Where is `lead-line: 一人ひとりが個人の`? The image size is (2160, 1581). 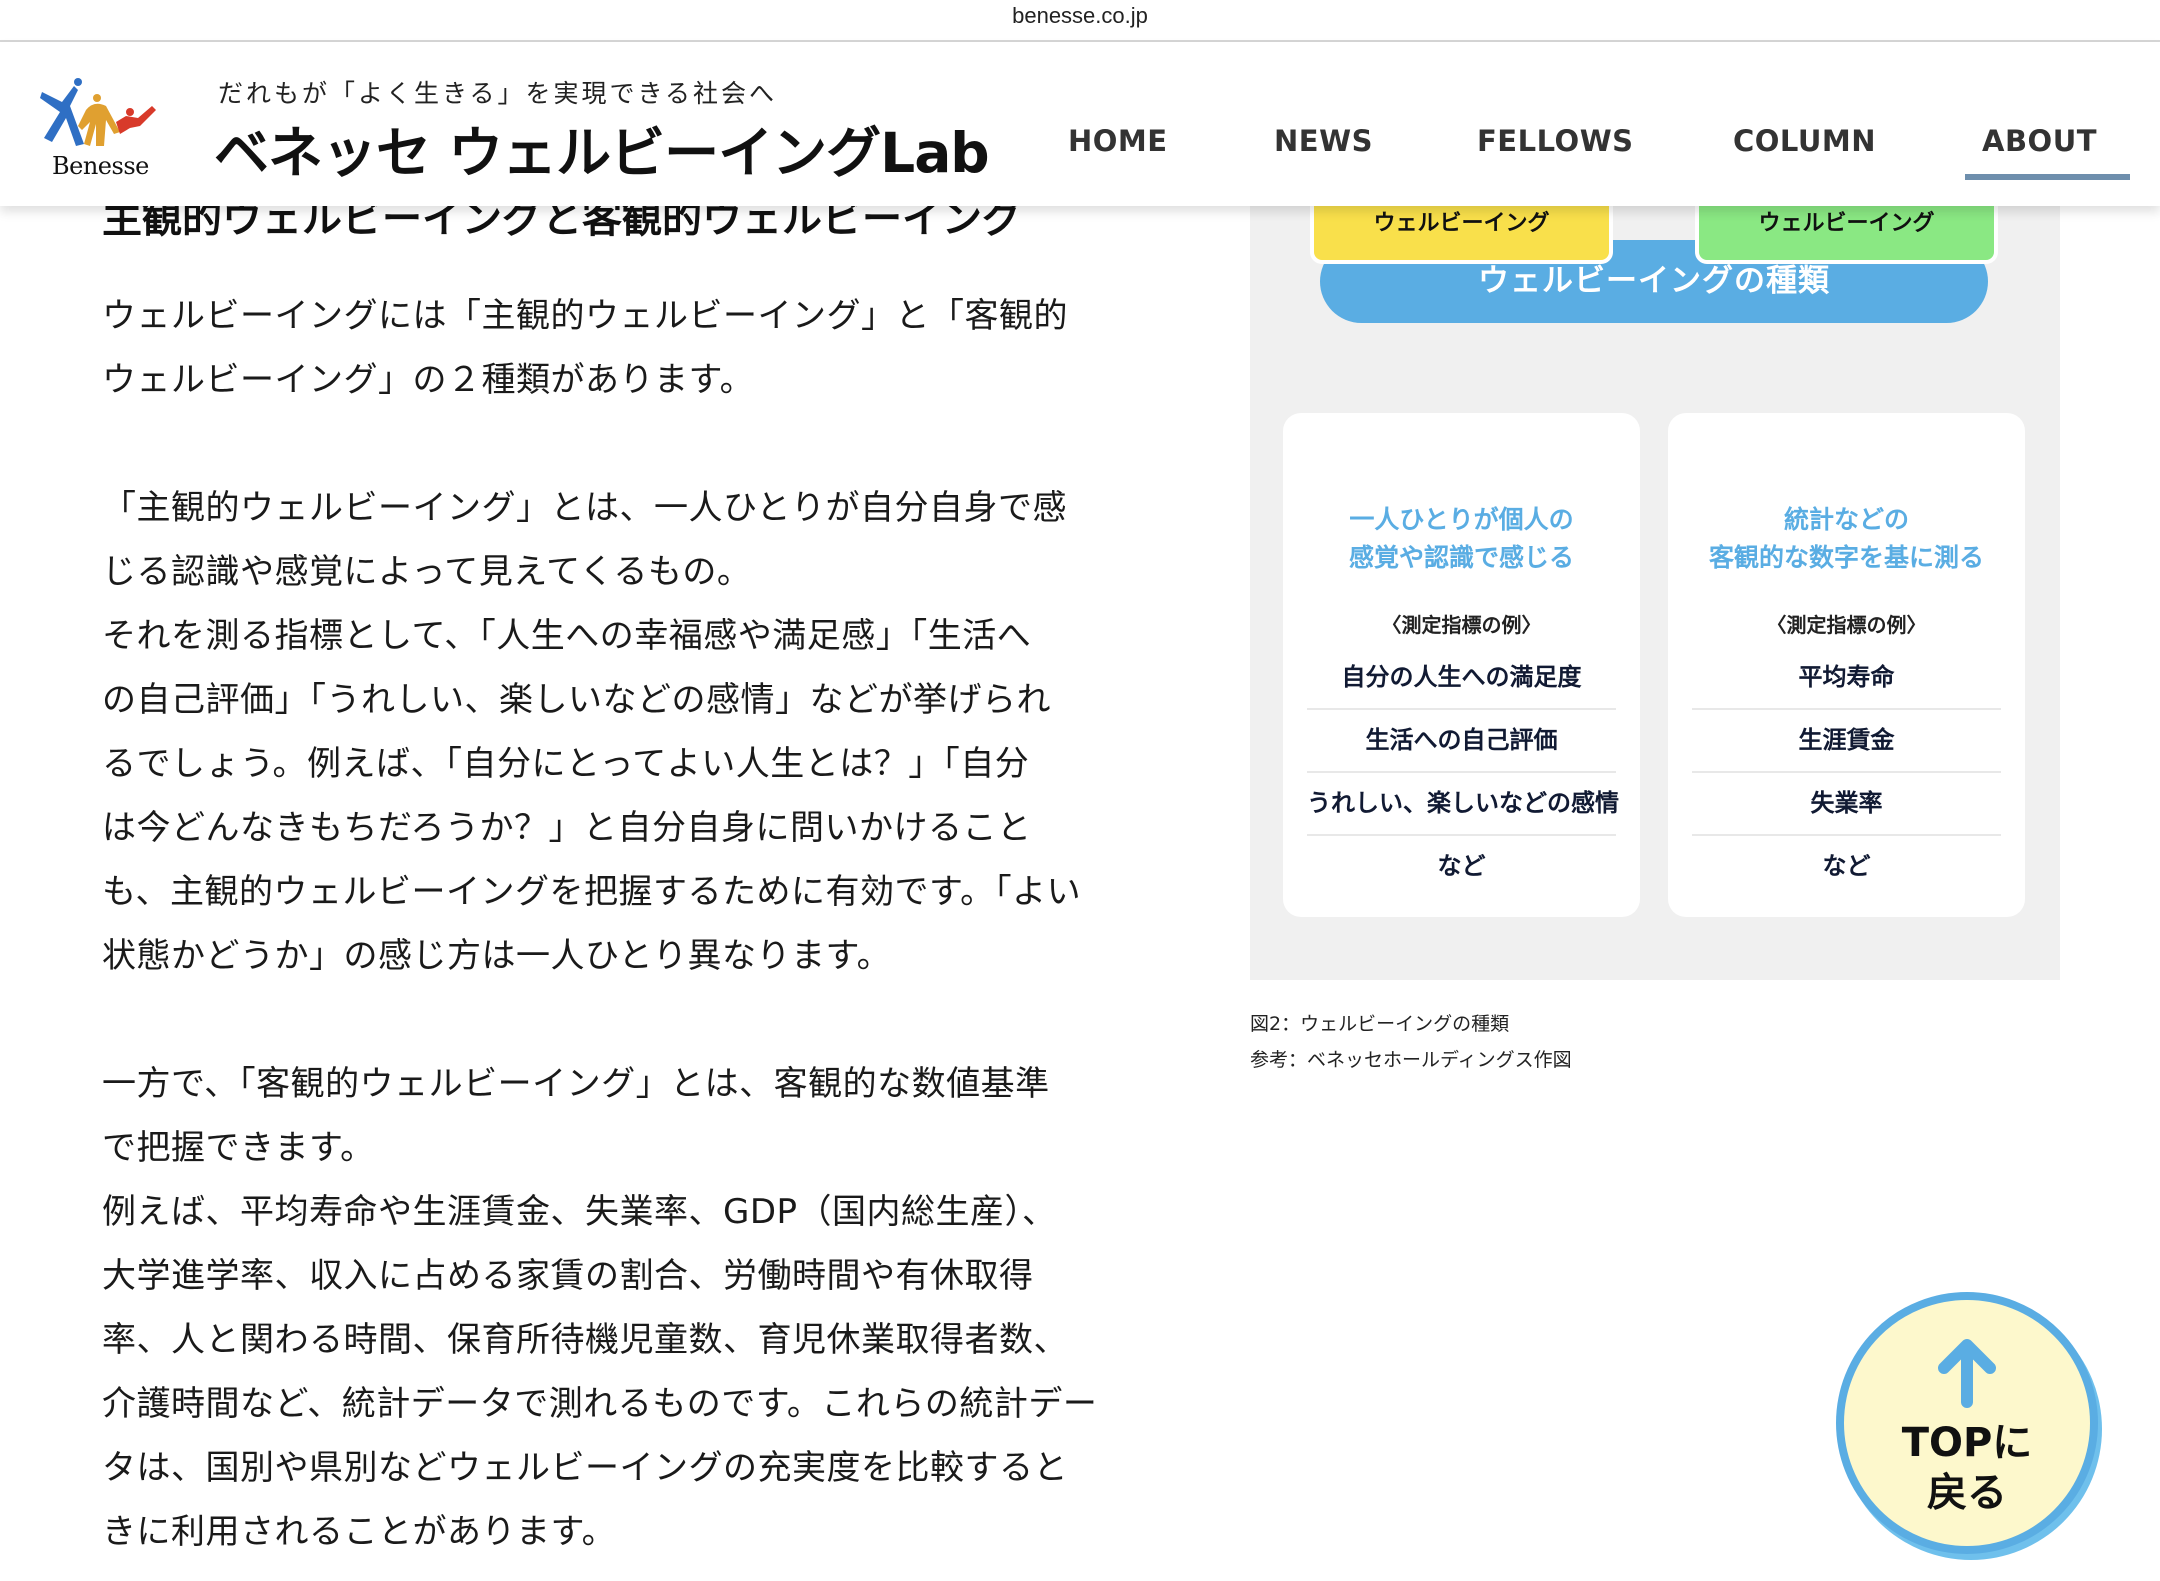 lead-line: 一人ひとりが個人の is located at coordinates (1461, 519).